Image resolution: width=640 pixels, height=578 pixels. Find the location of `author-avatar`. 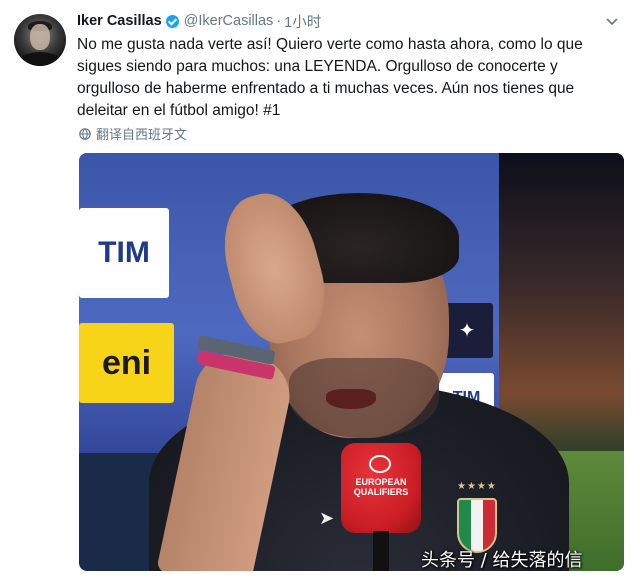

author-avatar is located at coordinates (40, 40).